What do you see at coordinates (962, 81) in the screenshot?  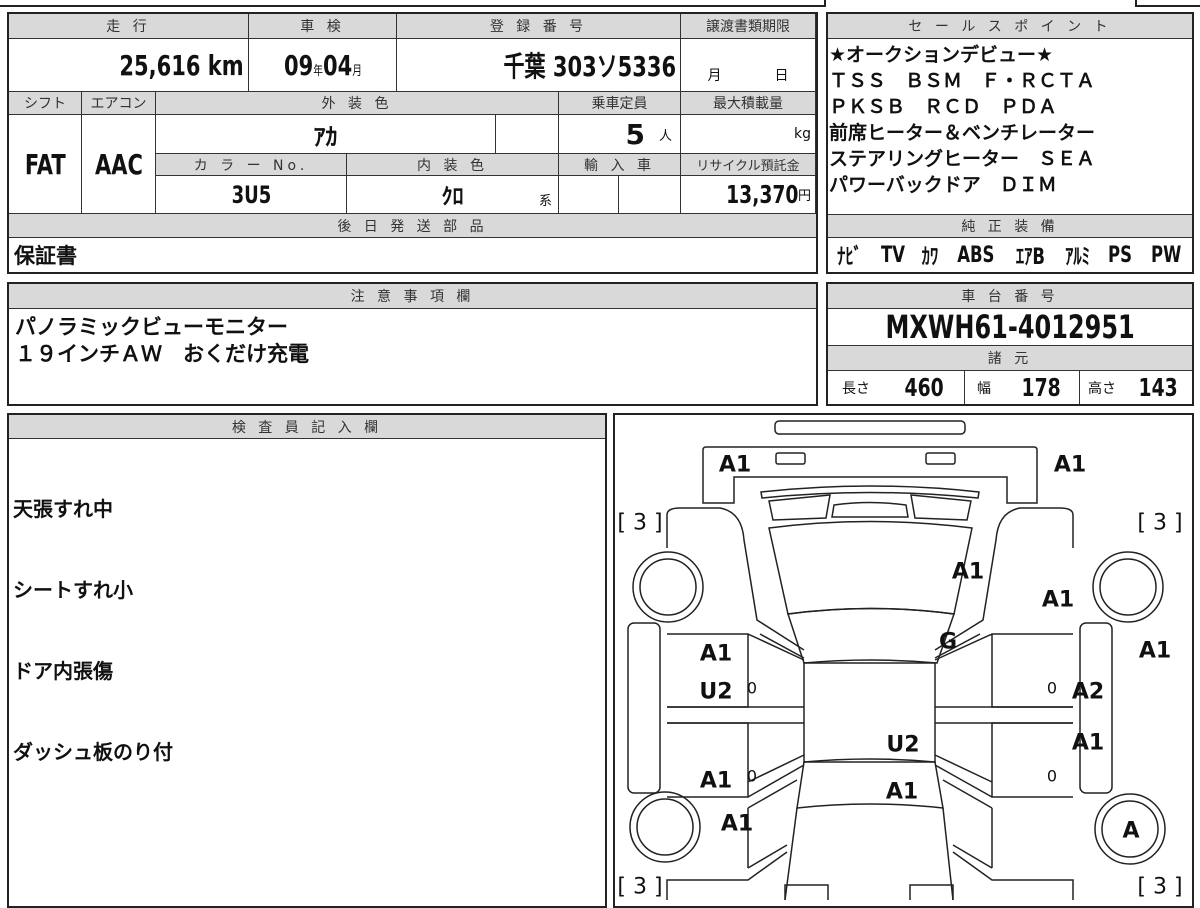 I see `sale-point: ＴＳＳ ＢＳＭ Ｆ・ＲＣＴＡ` at bounding box center [962, 81].